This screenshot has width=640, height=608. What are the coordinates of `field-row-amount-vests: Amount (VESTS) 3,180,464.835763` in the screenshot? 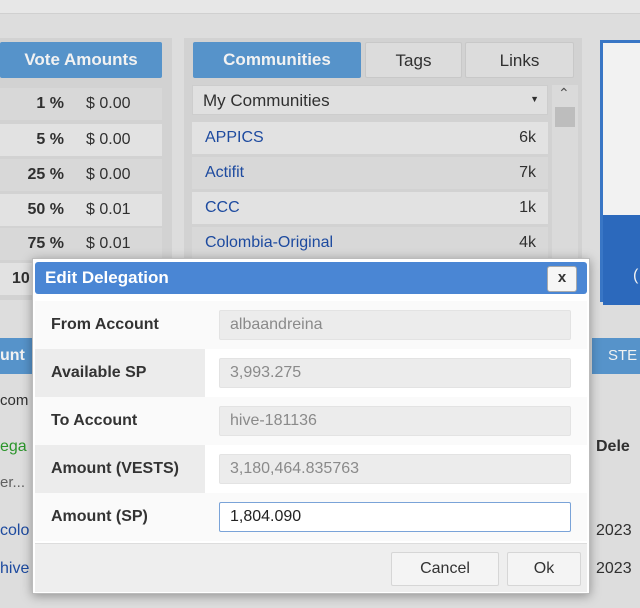 It's located at (311, 469).